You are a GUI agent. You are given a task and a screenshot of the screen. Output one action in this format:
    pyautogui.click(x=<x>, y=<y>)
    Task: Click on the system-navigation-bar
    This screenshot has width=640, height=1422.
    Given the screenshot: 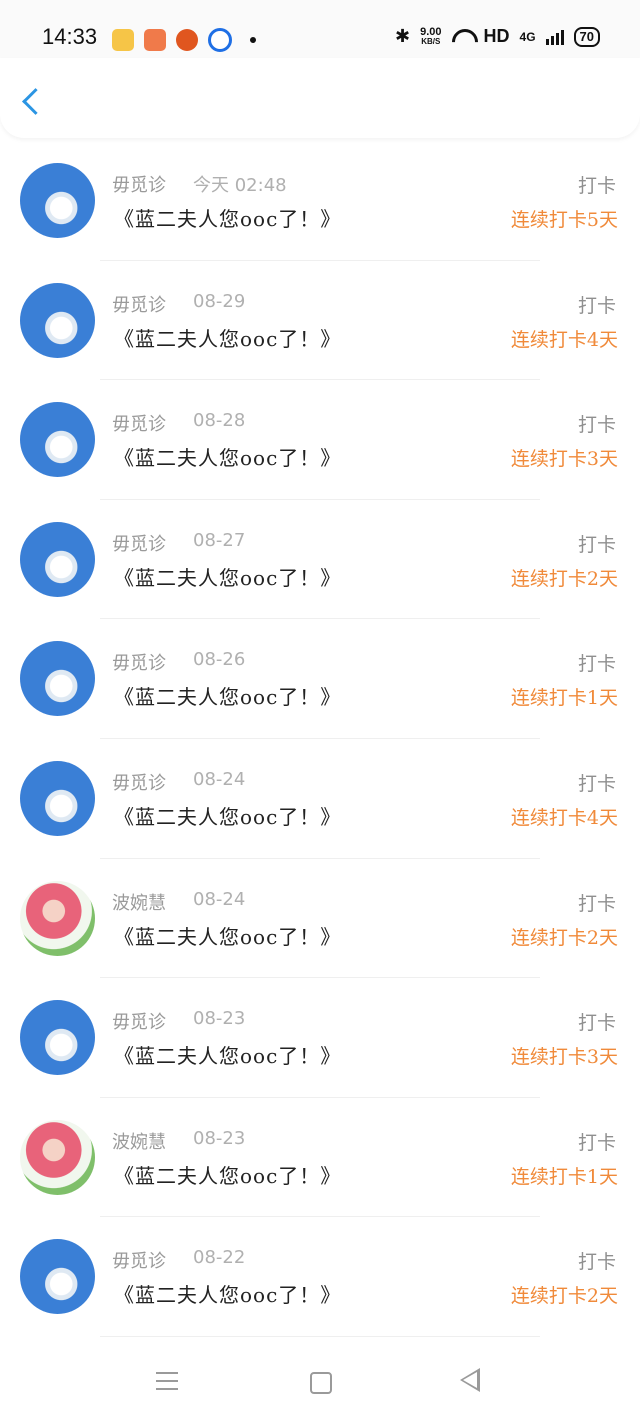 What is the action you would take?
    pyautogui.click(x=320, y=1381)
    